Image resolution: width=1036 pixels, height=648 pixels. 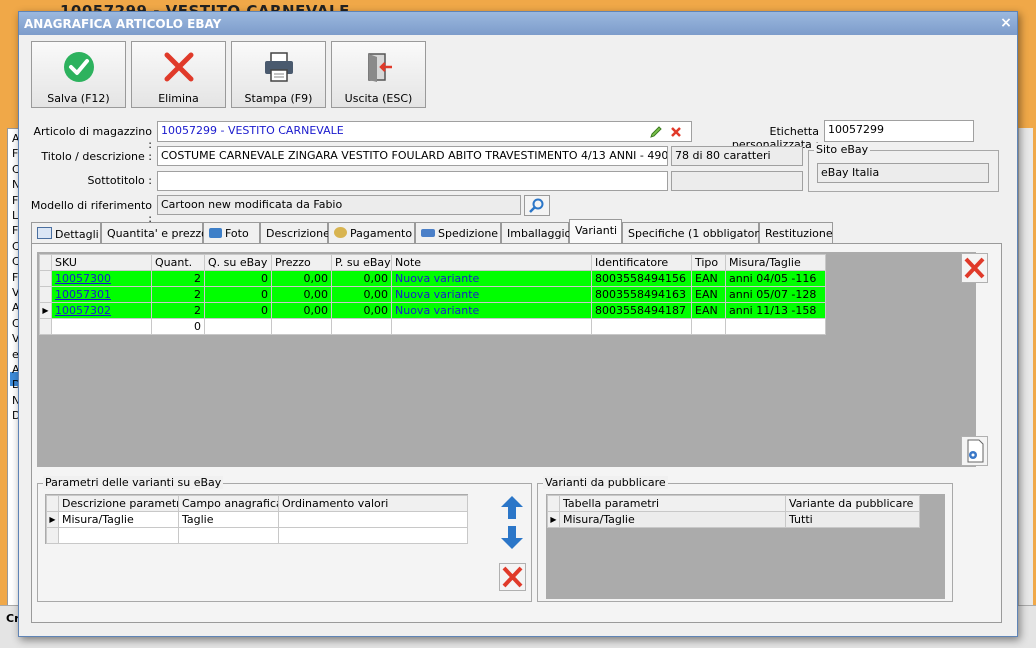 What do you see at coordinates (371, 232) in the screenshot?
I see `tab-pagamento: Pagamento` at bounding box center [371, 232].